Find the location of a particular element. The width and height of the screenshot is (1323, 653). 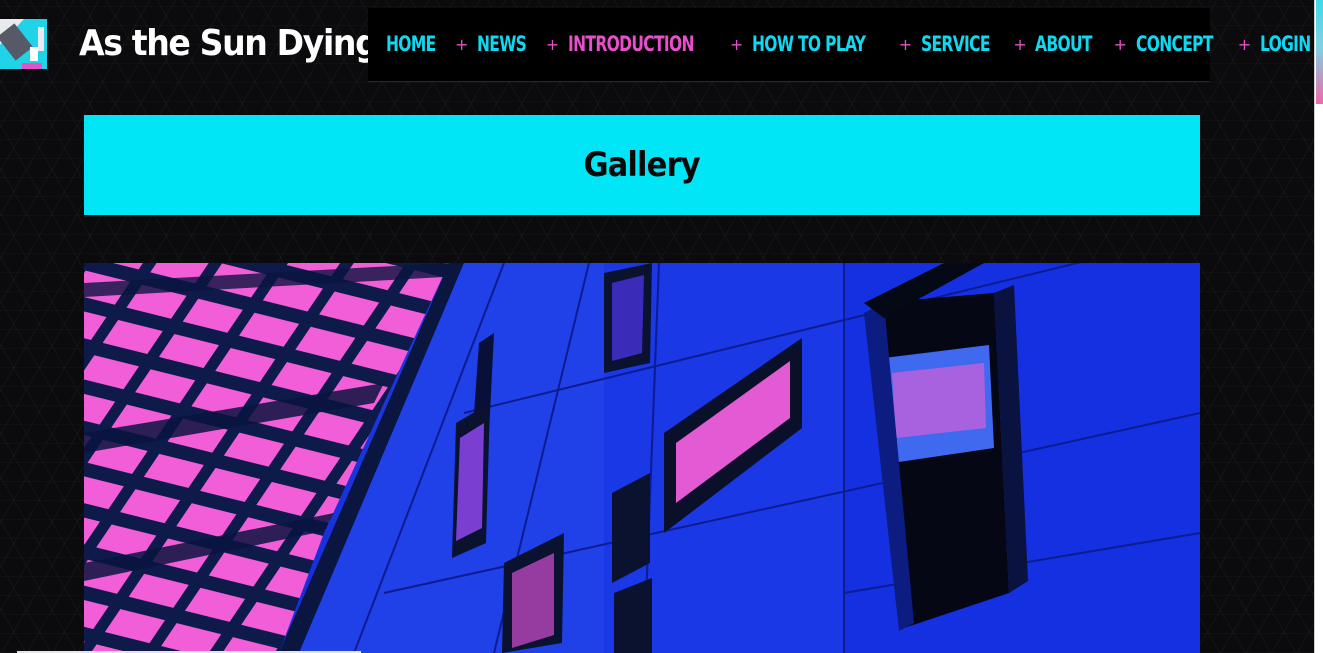

page-scrollbar is located at coordinates (1318, 326).